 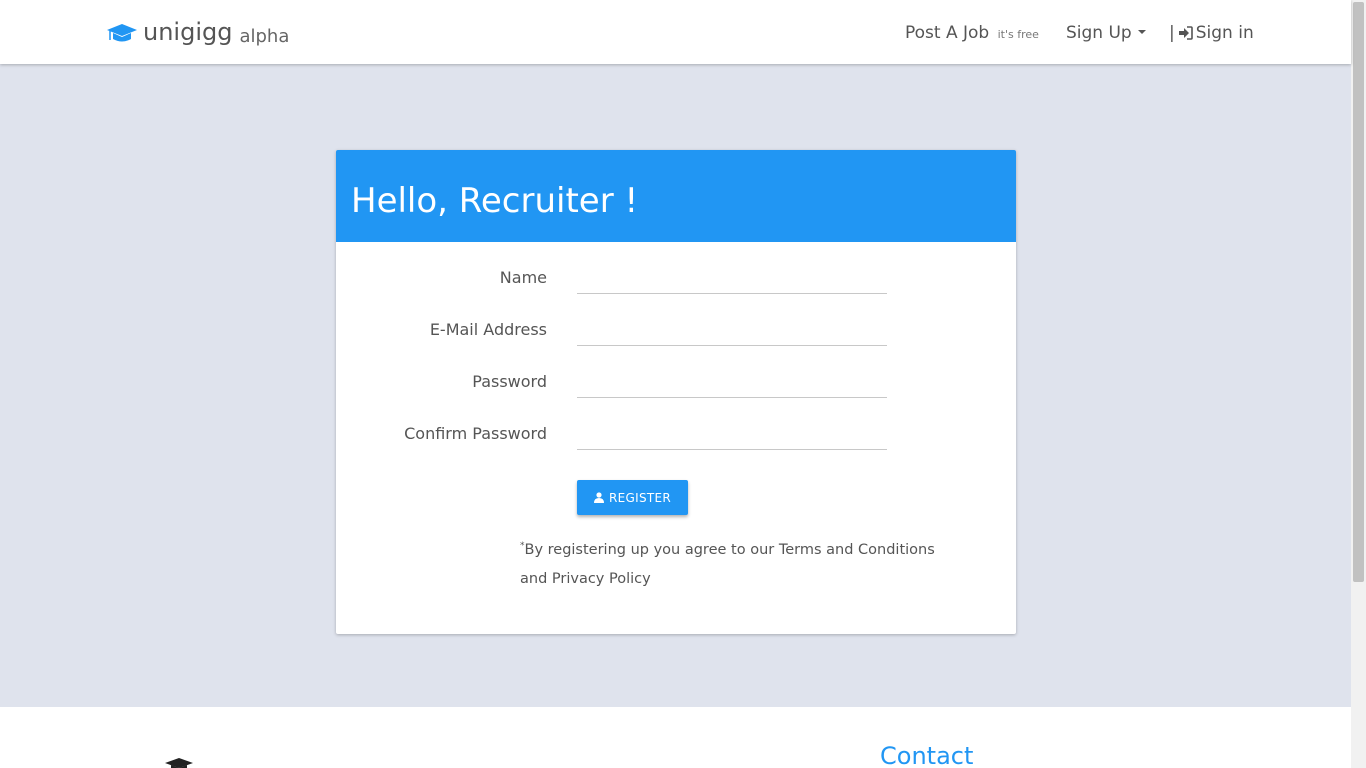 I want to click on name-input, so click(x=732, y=280).